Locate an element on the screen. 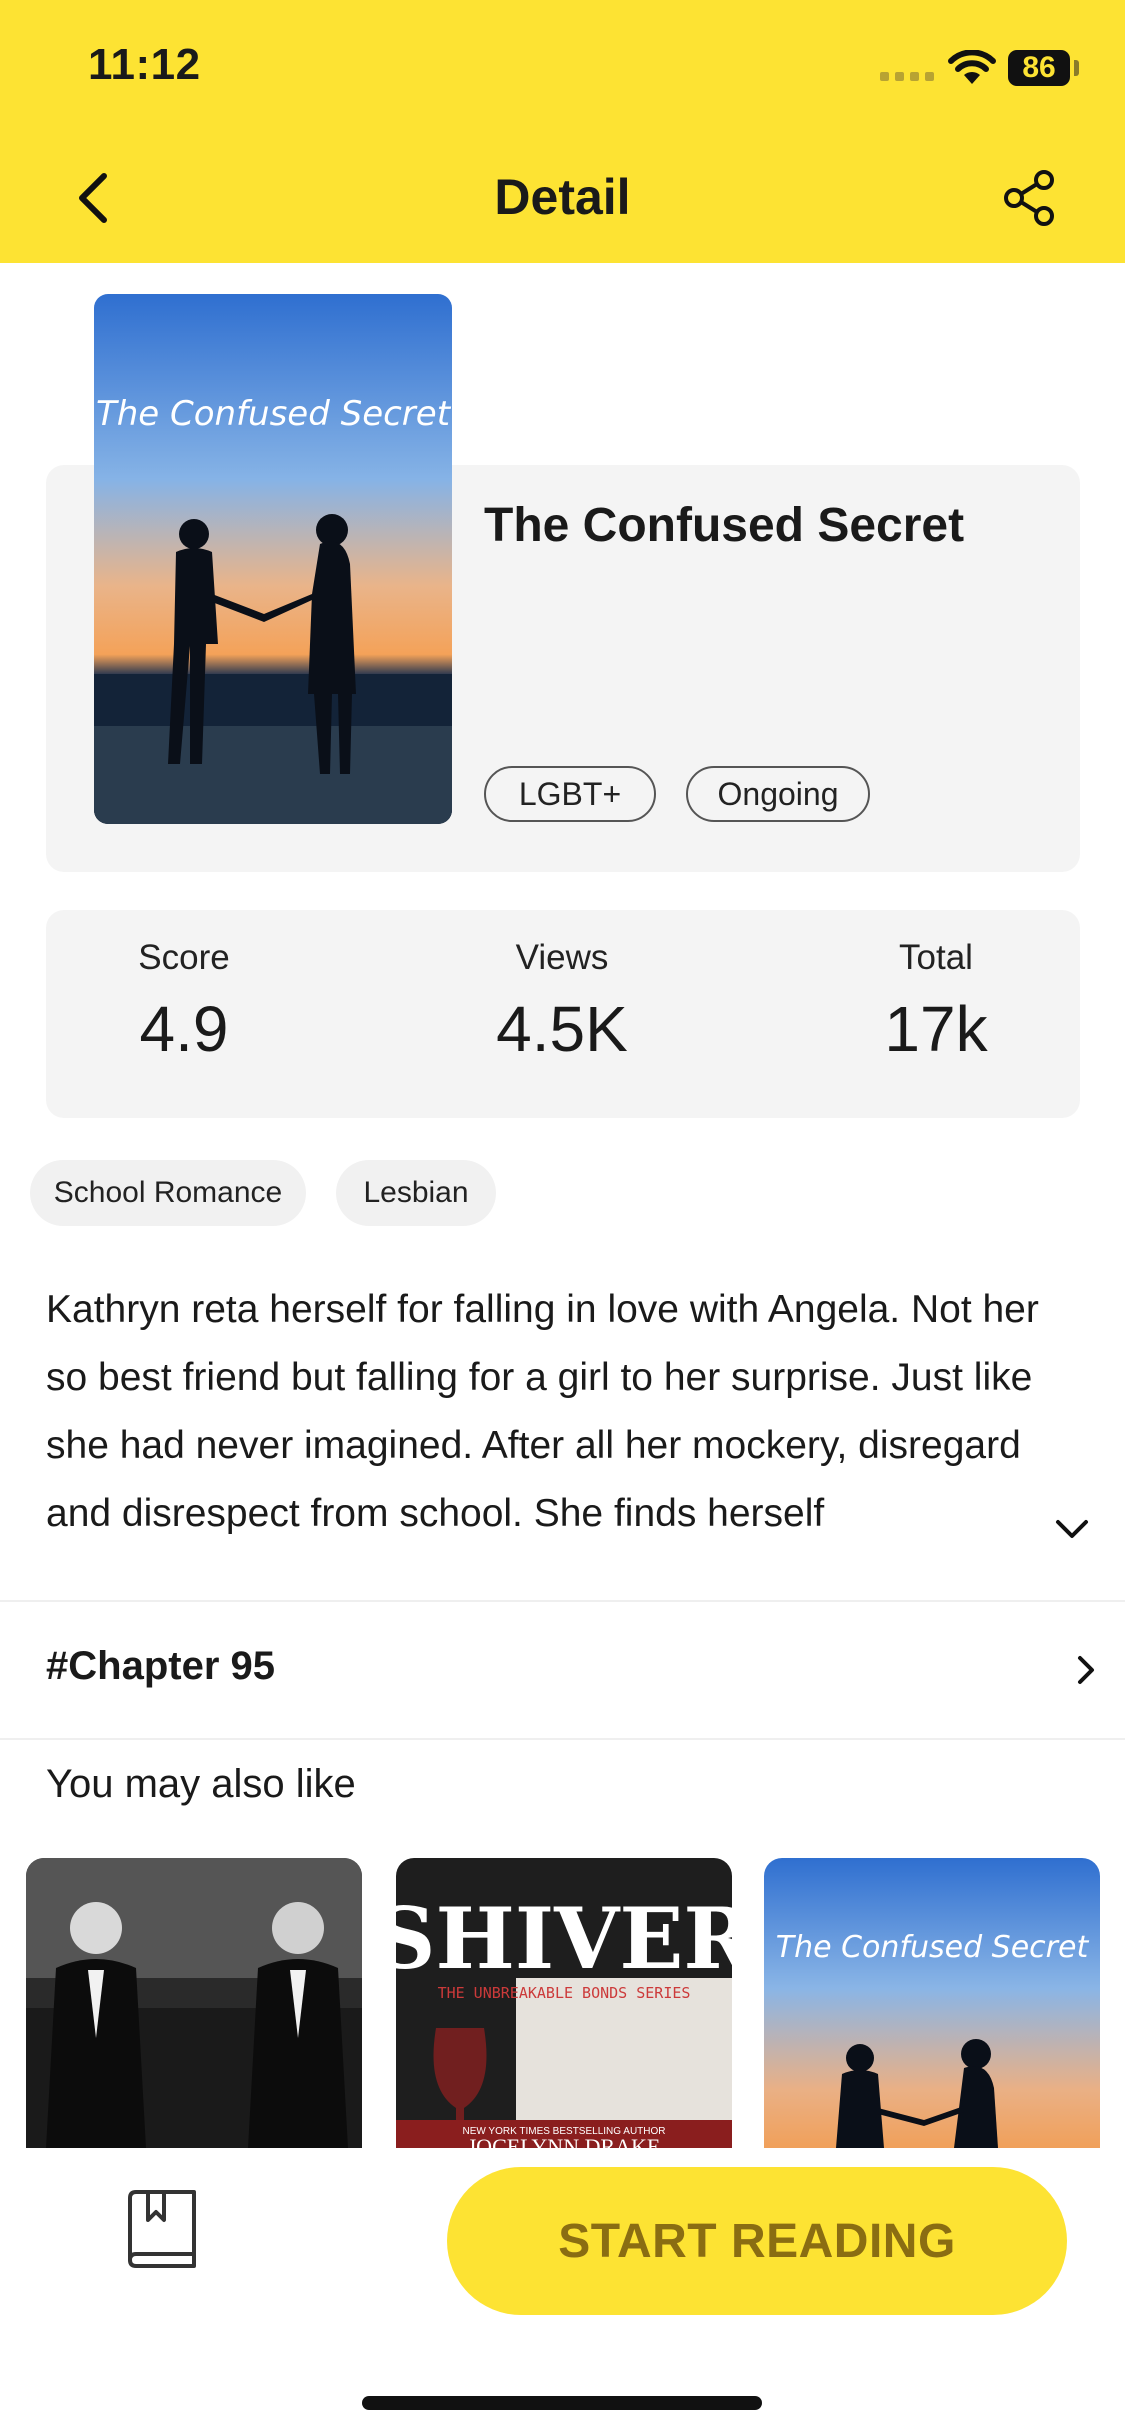 The image size is (1125, 2436). recommendations-title: You may also like is located at coordinates (201, 1784).